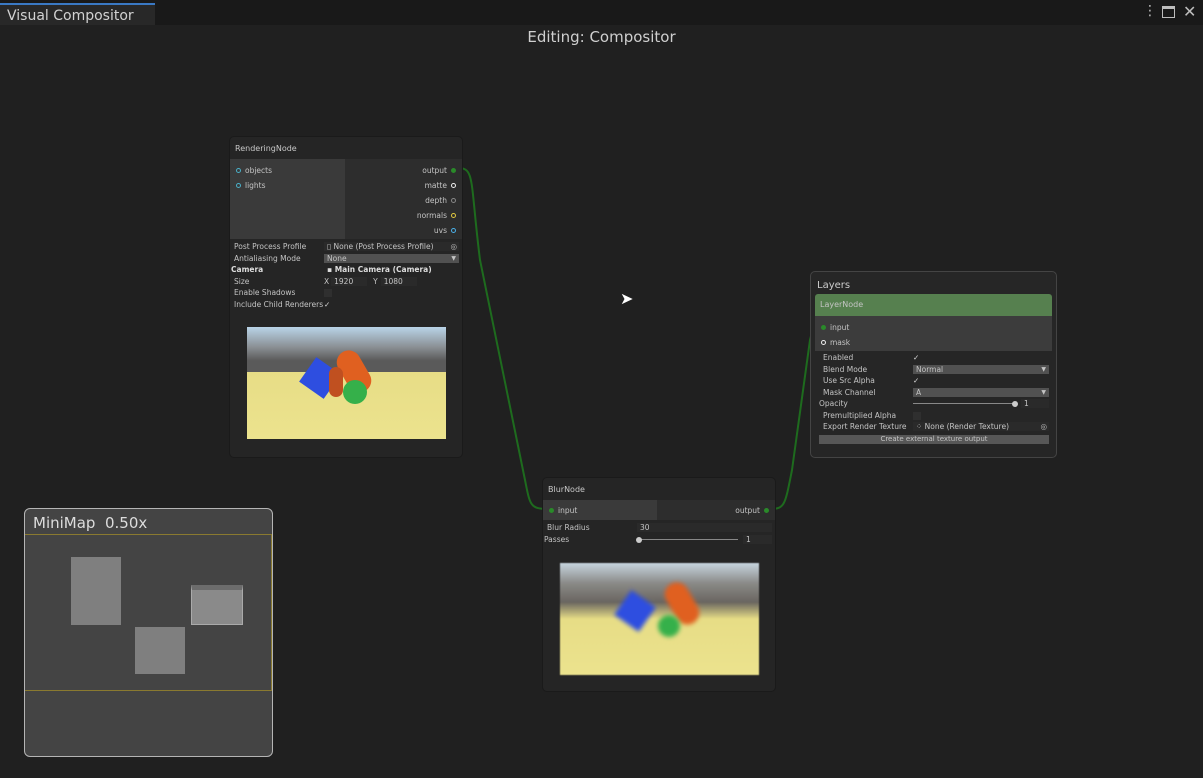 The height and width of the screenshot is (778, 1203). Describe the element at coordinates (659, 619) in the screenshot. I see `blur-preview-image` at that location.